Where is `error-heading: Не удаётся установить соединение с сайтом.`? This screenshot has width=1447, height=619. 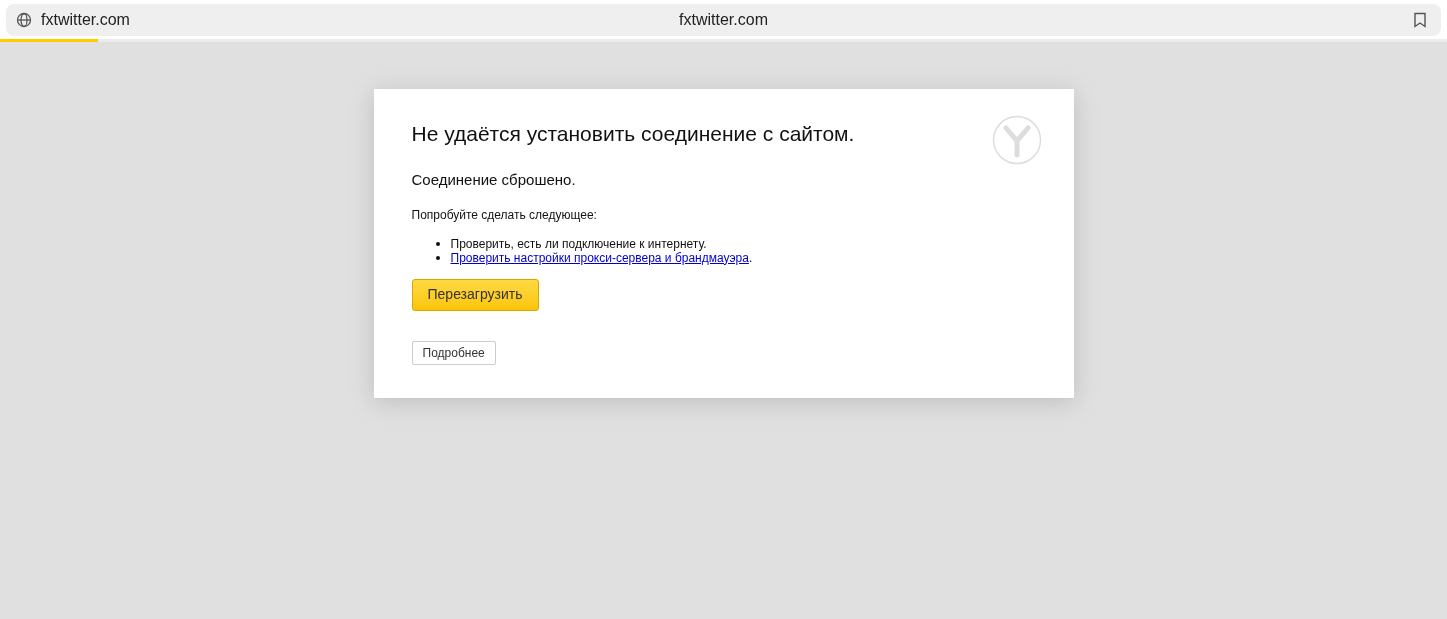
error-heading: Не удаётся установить соединение с сайтом. is located at coordinates (633, 134).